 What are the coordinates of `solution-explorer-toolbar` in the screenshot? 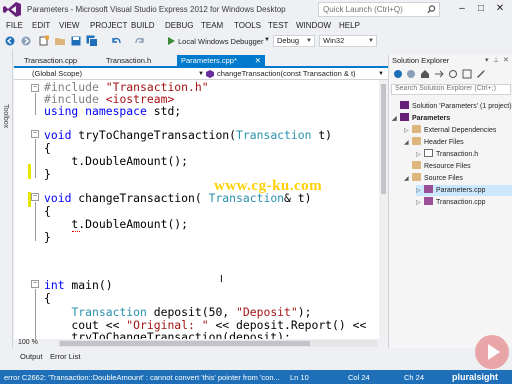 It's located at (450, 73).